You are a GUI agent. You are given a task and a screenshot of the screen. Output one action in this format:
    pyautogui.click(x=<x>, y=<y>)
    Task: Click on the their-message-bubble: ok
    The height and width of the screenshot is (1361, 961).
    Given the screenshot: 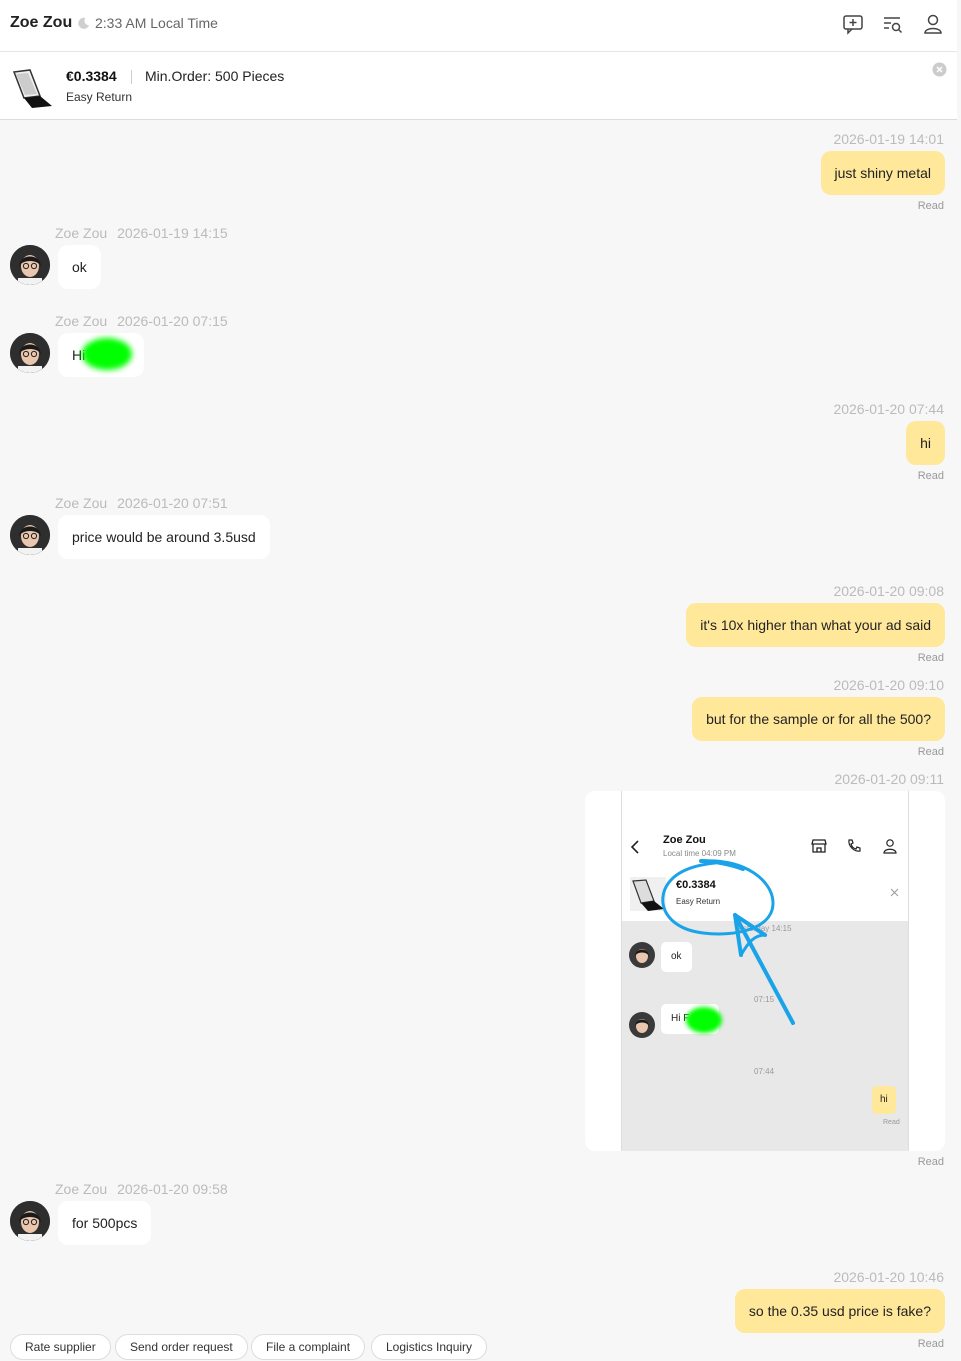 What is the action you would take?
    pyautogui.click(x=79, y=267)
    